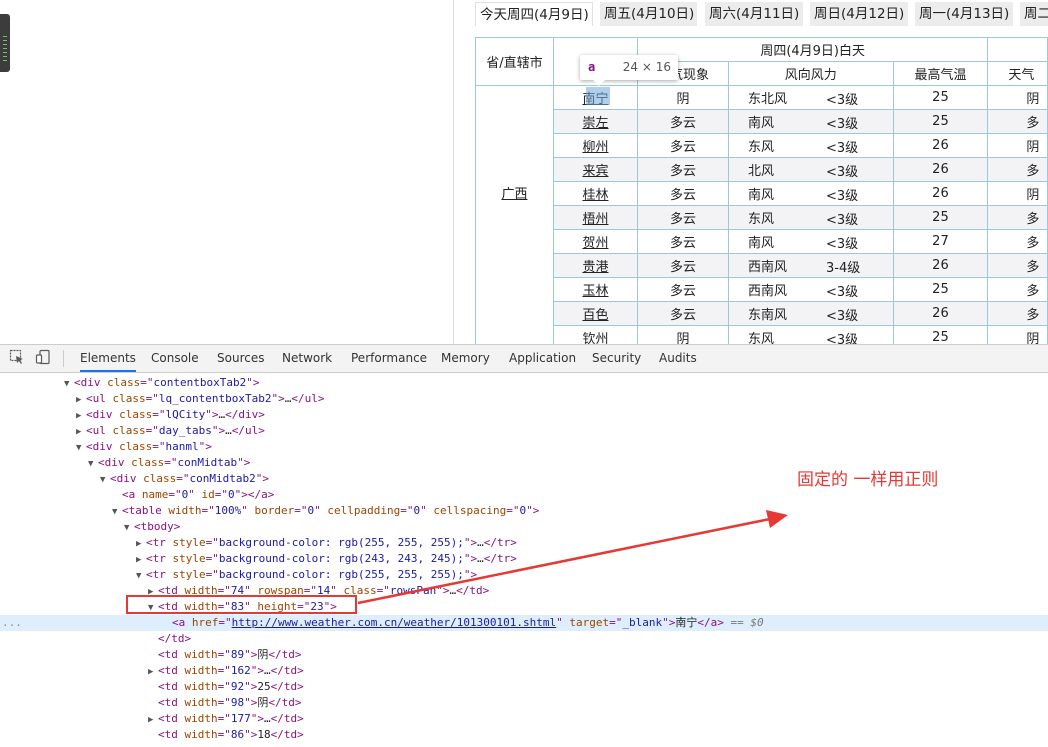 This screenshot has height=747, width=1048. What do you see at coordinates (868, 480) in the screenshot?
I see `annotation-text: 固定的 一样用正则` at bounding box center [868, 480].